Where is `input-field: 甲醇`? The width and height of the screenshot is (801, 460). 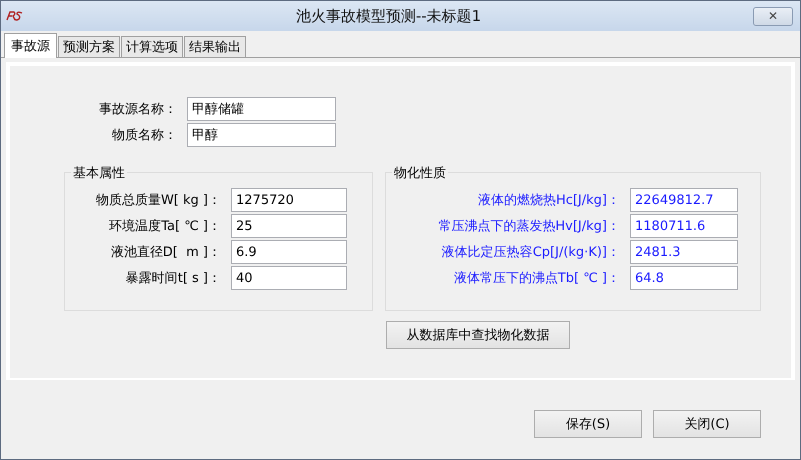 input-field: 甲醇 is located at coordinates (261, 135).